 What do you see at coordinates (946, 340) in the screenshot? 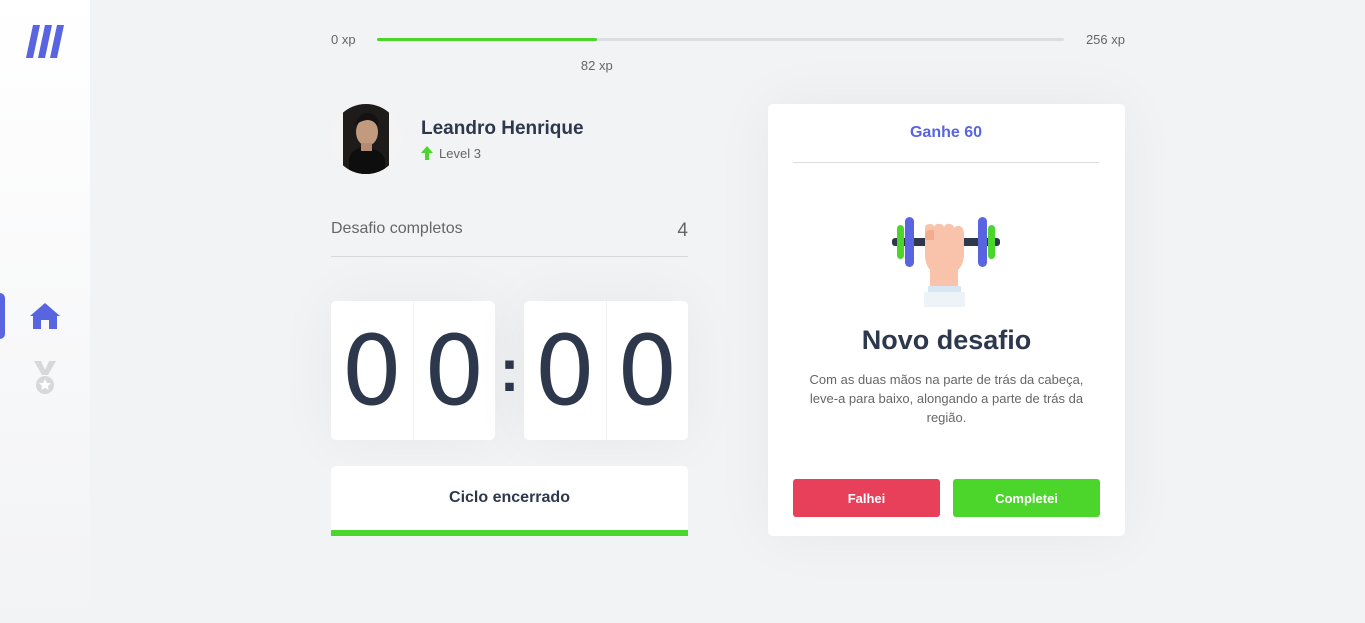
I see `challenge-title: Novo desafio` at bounding box center [946, 340].